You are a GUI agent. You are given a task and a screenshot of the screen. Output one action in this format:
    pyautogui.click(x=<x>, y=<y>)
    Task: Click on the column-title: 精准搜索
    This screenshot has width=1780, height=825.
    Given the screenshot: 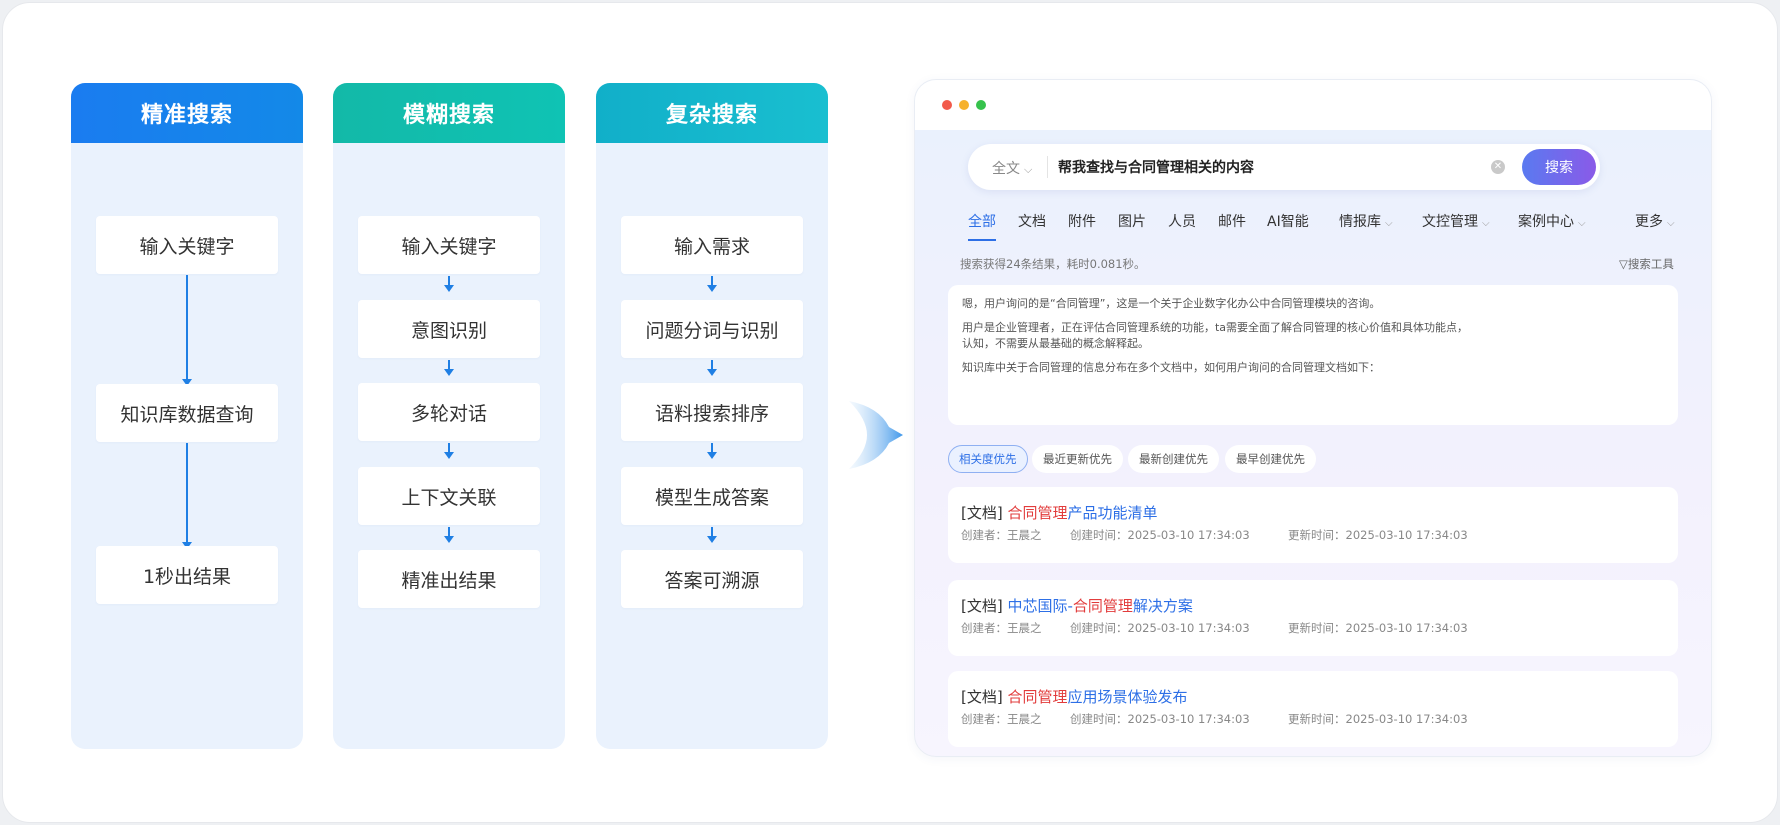 What is the action you would take?
    pyautogui.click(x=187, y=113)
    